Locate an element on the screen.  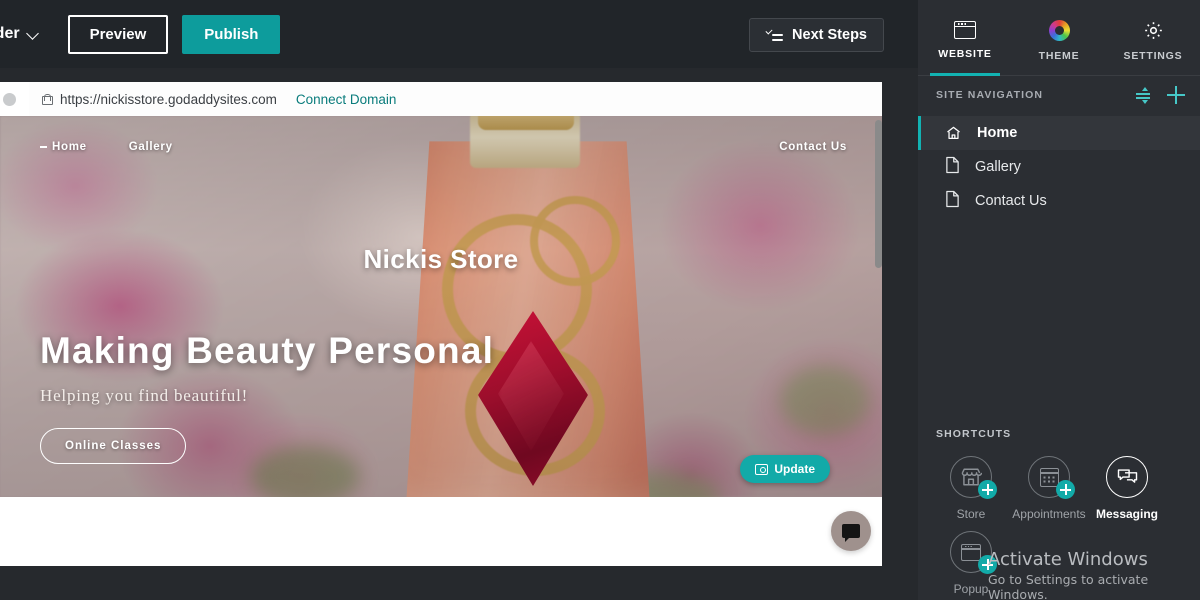
active-dash-icon is located at coordinates (43, 147).